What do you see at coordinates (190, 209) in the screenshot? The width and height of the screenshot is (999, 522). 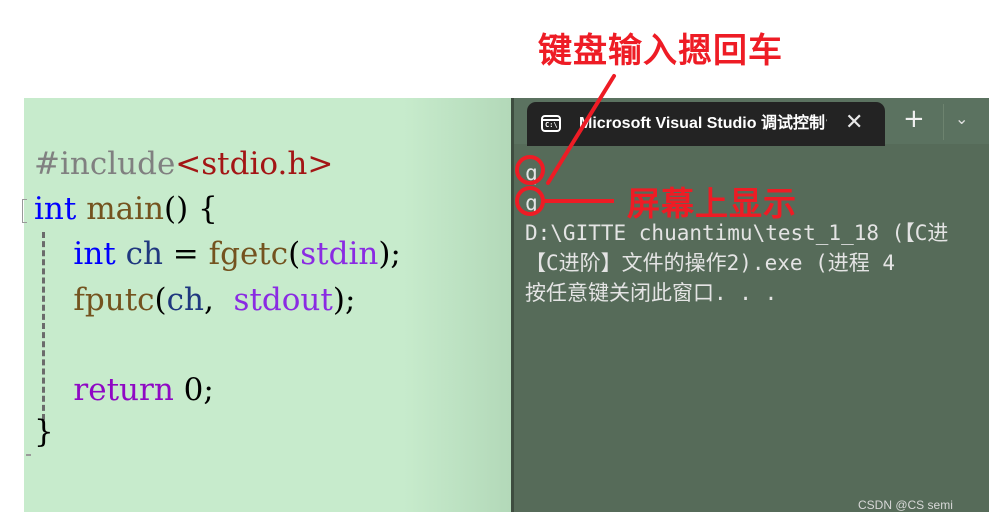 I see `punctuation: () {` at bounding box center [190, 209].